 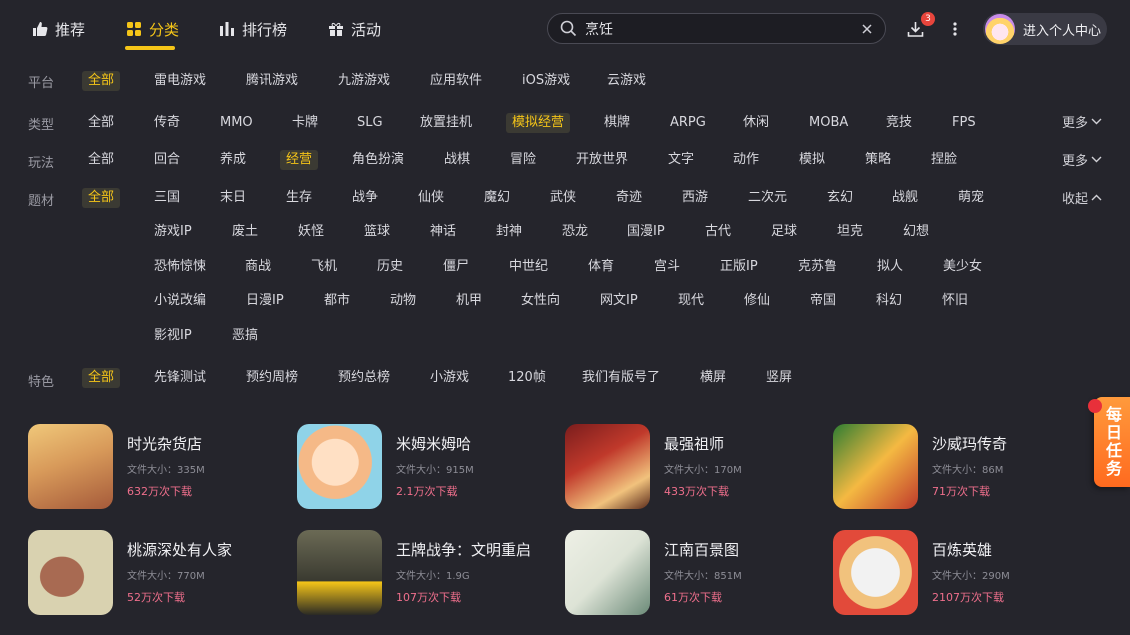 I want to click on theme-option: 武侠, so click(x=563, y=198).